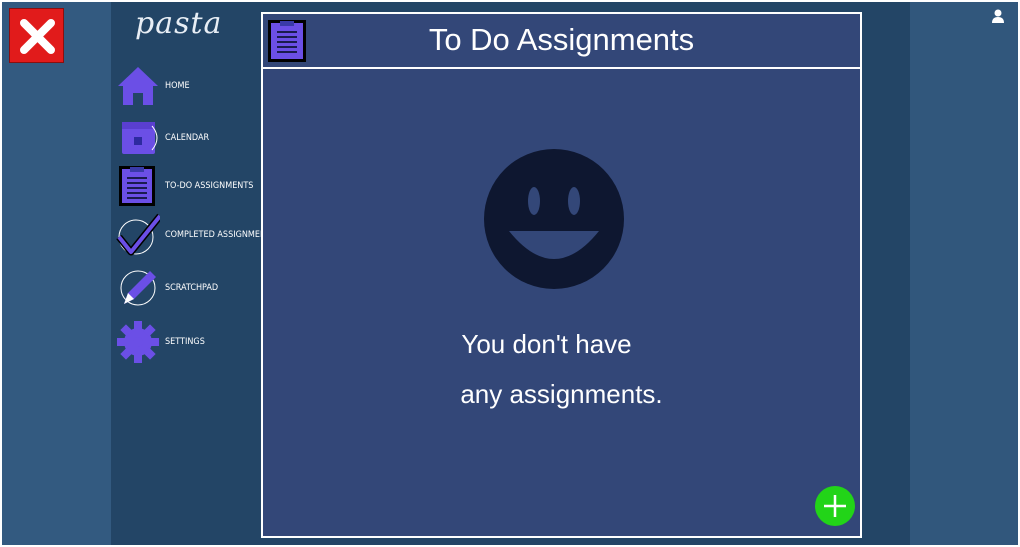 This screenshot has height=547, width=1020. I want to click on close-button, so click(36, 35).